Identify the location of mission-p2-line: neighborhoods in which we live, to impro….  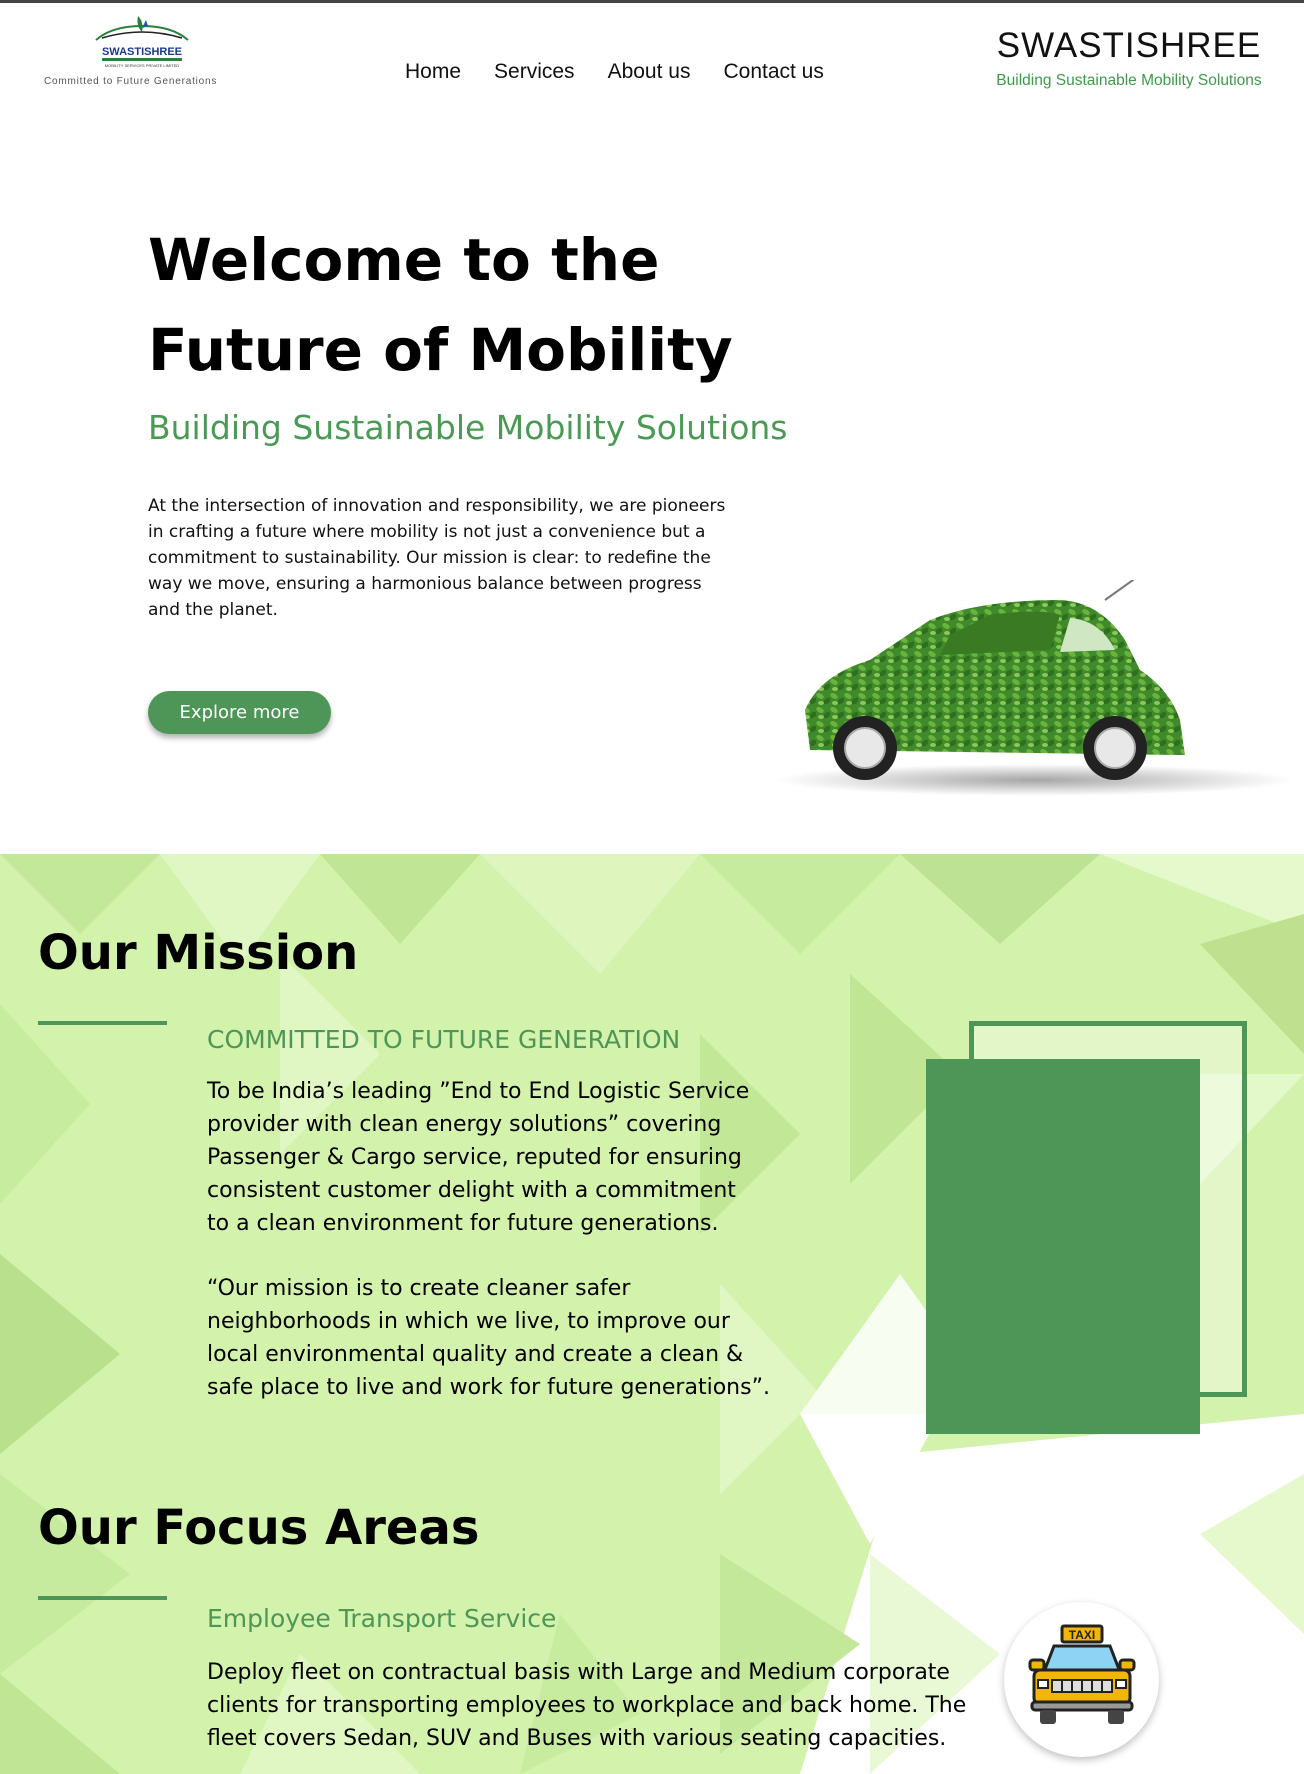
(468, 1321).